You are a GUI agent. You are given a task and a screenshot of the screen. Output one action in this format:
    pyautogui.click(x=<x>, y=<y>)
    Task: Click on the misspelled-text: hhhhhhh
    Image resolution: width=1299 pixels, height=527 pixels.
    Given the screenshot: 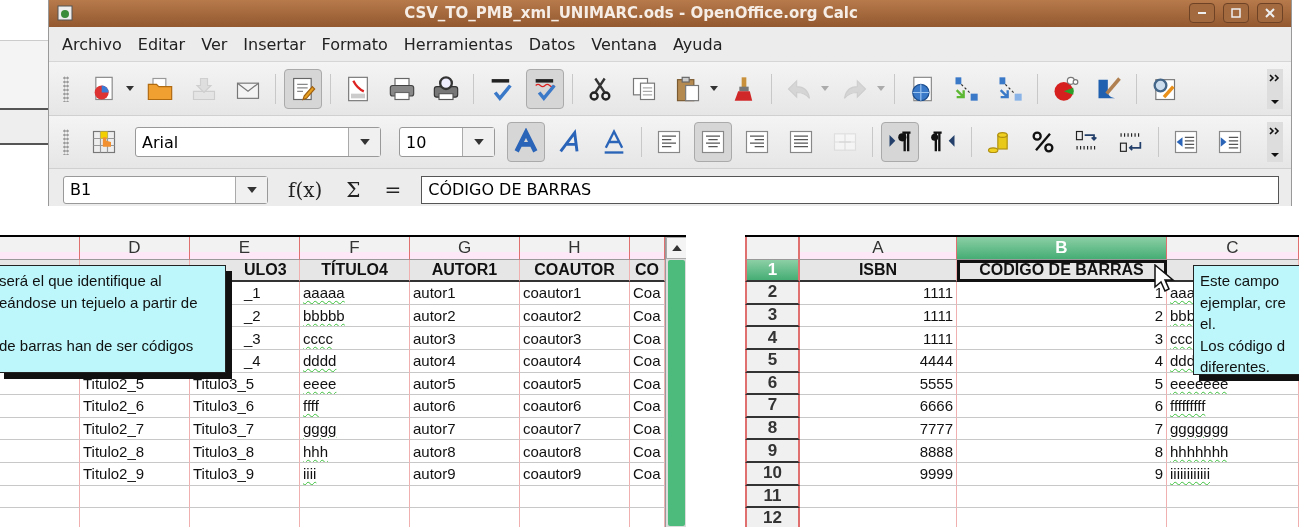 What is the action you would take?
    pyautogui.click(x=1199, y=451)
    